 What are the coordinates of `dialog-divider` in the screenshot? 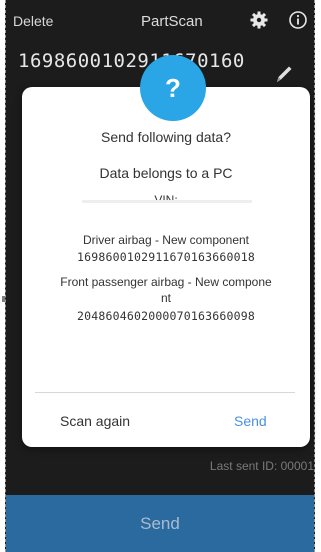 It's located at (165, 392).